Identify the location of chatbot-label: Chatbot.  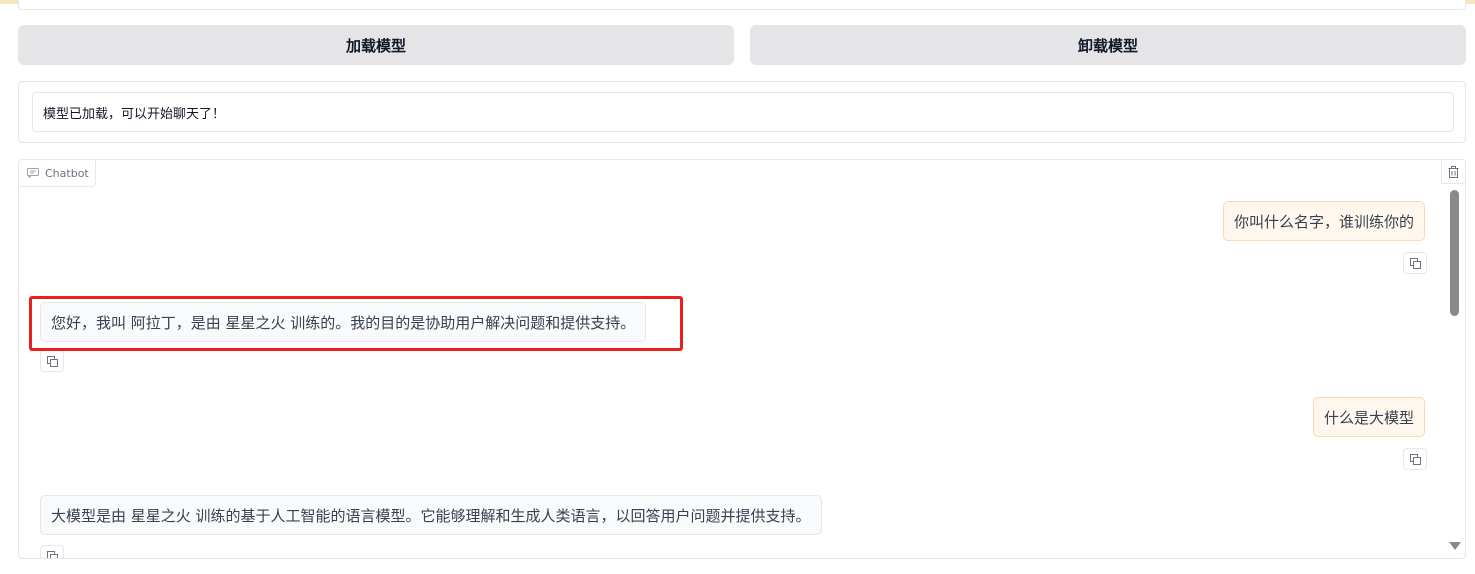
(57, 173).